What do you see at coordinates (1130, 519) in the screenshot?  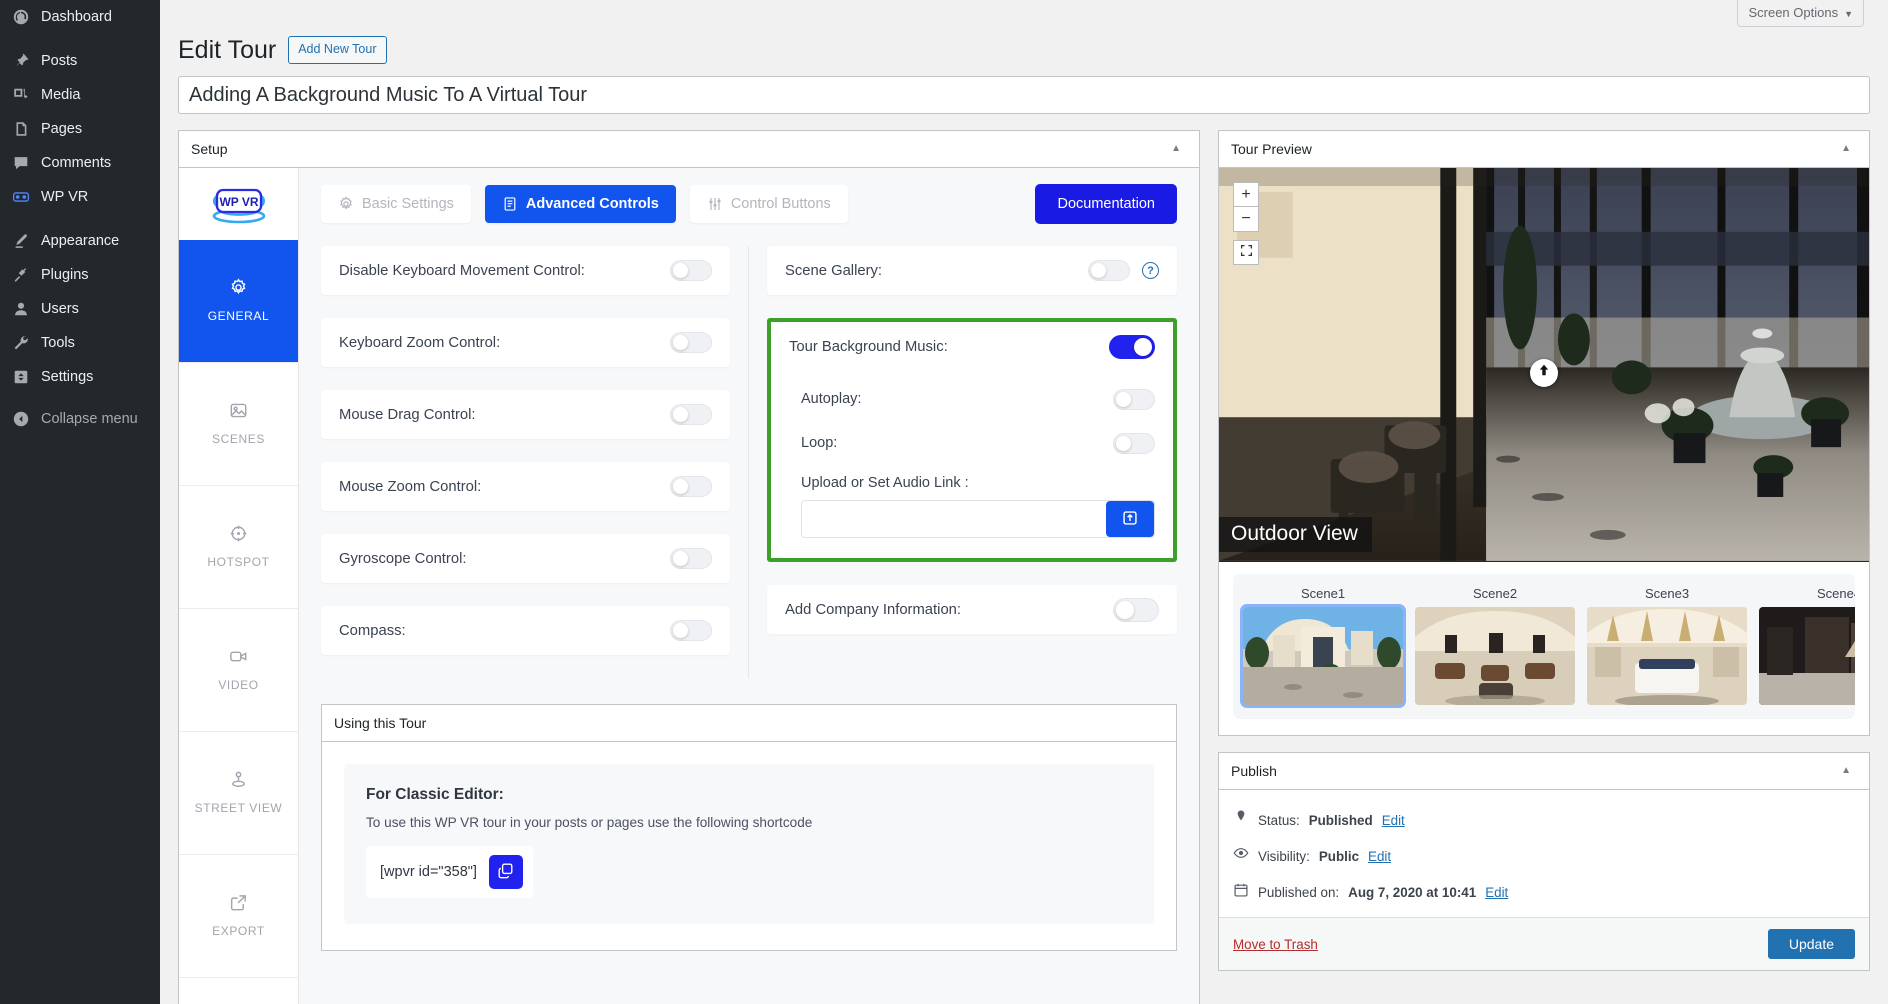 I see `upload-audio-button` at bounding box center [1130, 519].